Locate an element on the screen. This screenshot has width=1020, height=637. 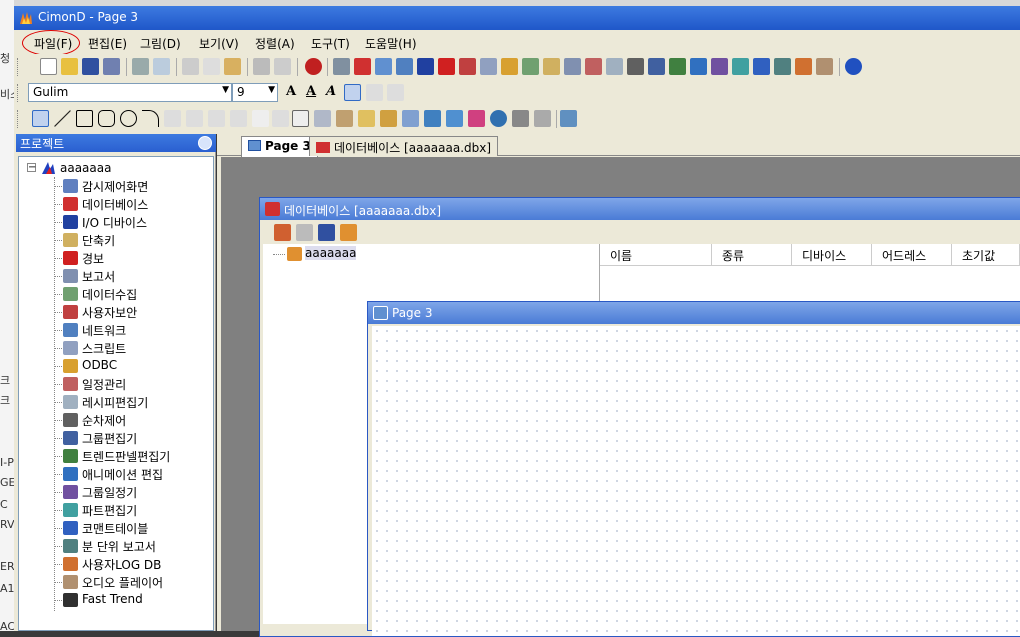
trend-icon is located at coordinates (677, 66).